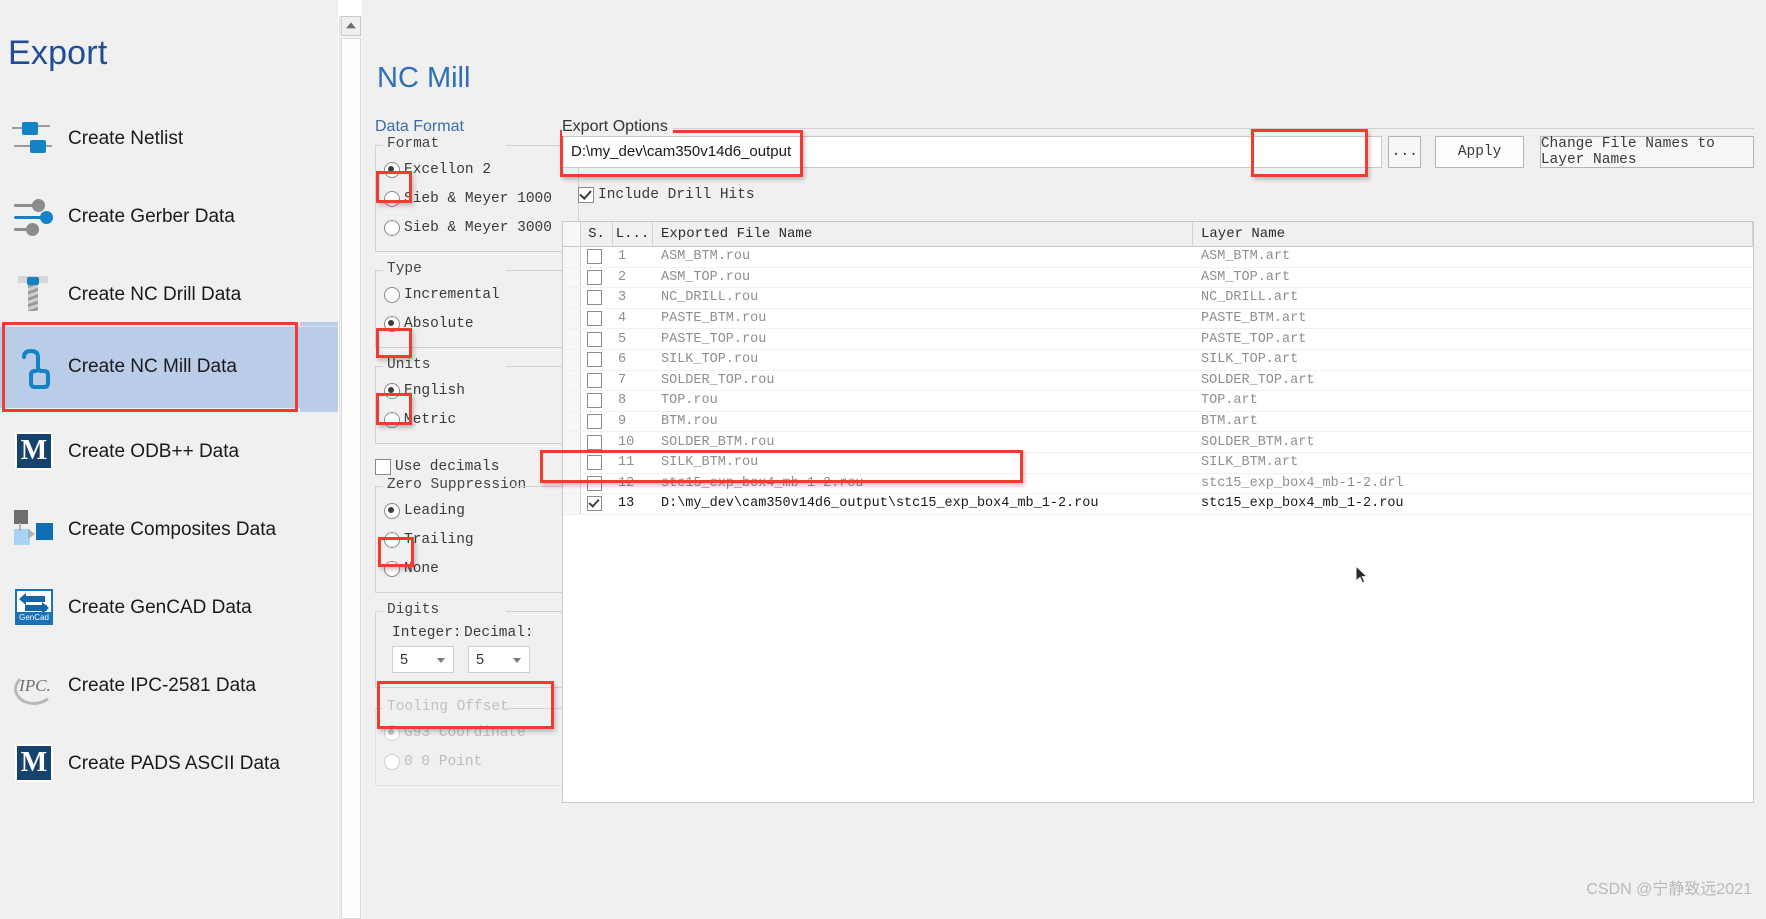 The height and width of the screenshot is (919, 1766). Describe the element at coordinates (169, 139) in the screenshot. I see `sidebar-item-create-netlist: Create Netlist` at that location.